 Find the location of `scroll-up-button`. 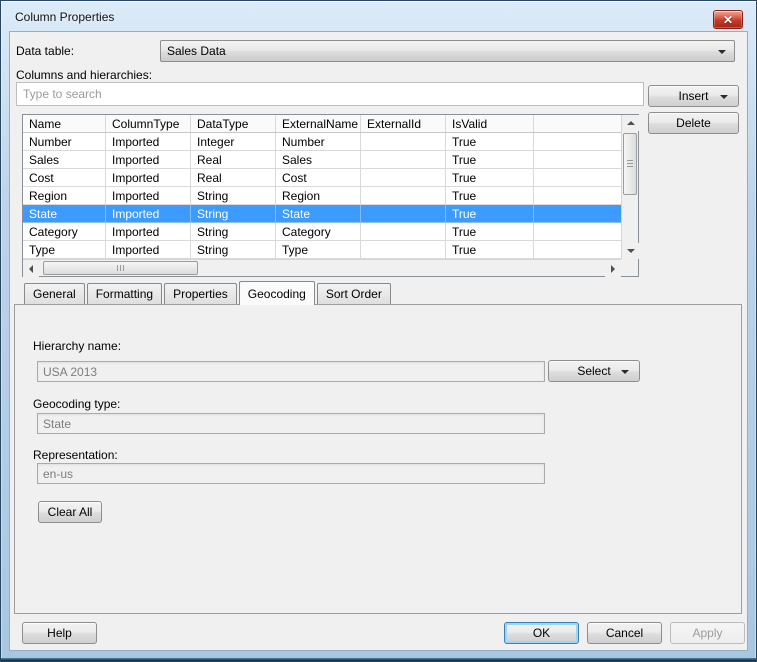

scroll-up-button is located at coordinates (630, 123).